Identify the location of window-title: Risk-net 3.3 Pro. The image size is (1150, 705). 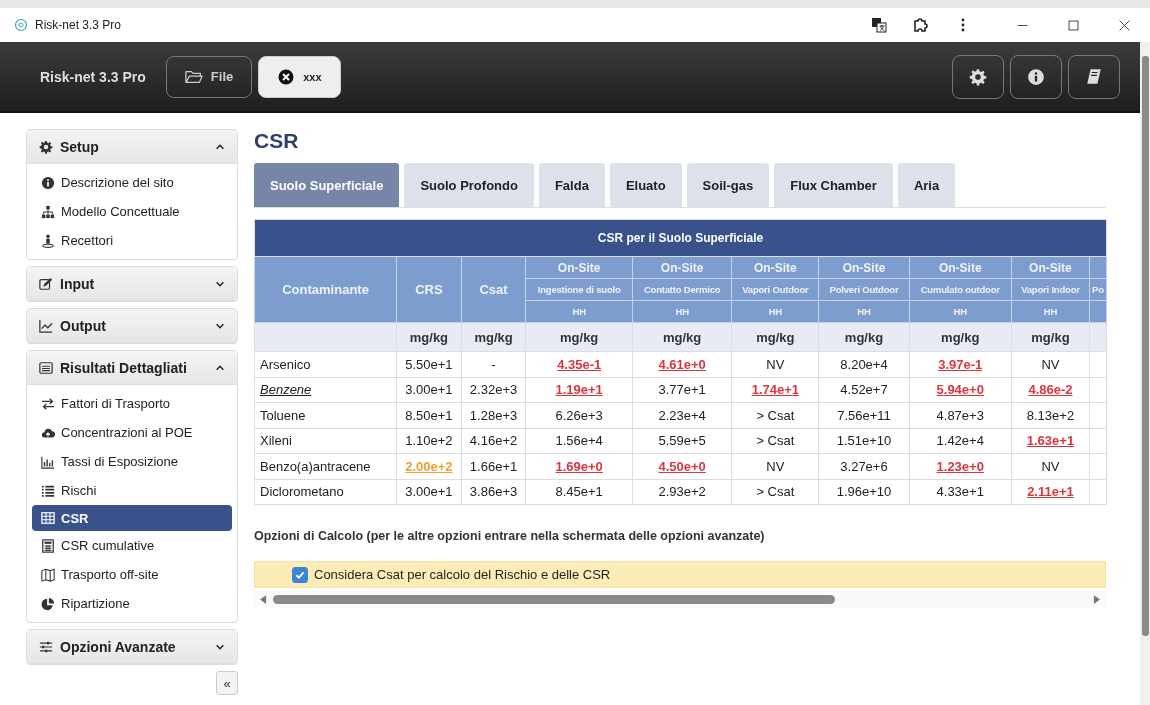
(78, 25).